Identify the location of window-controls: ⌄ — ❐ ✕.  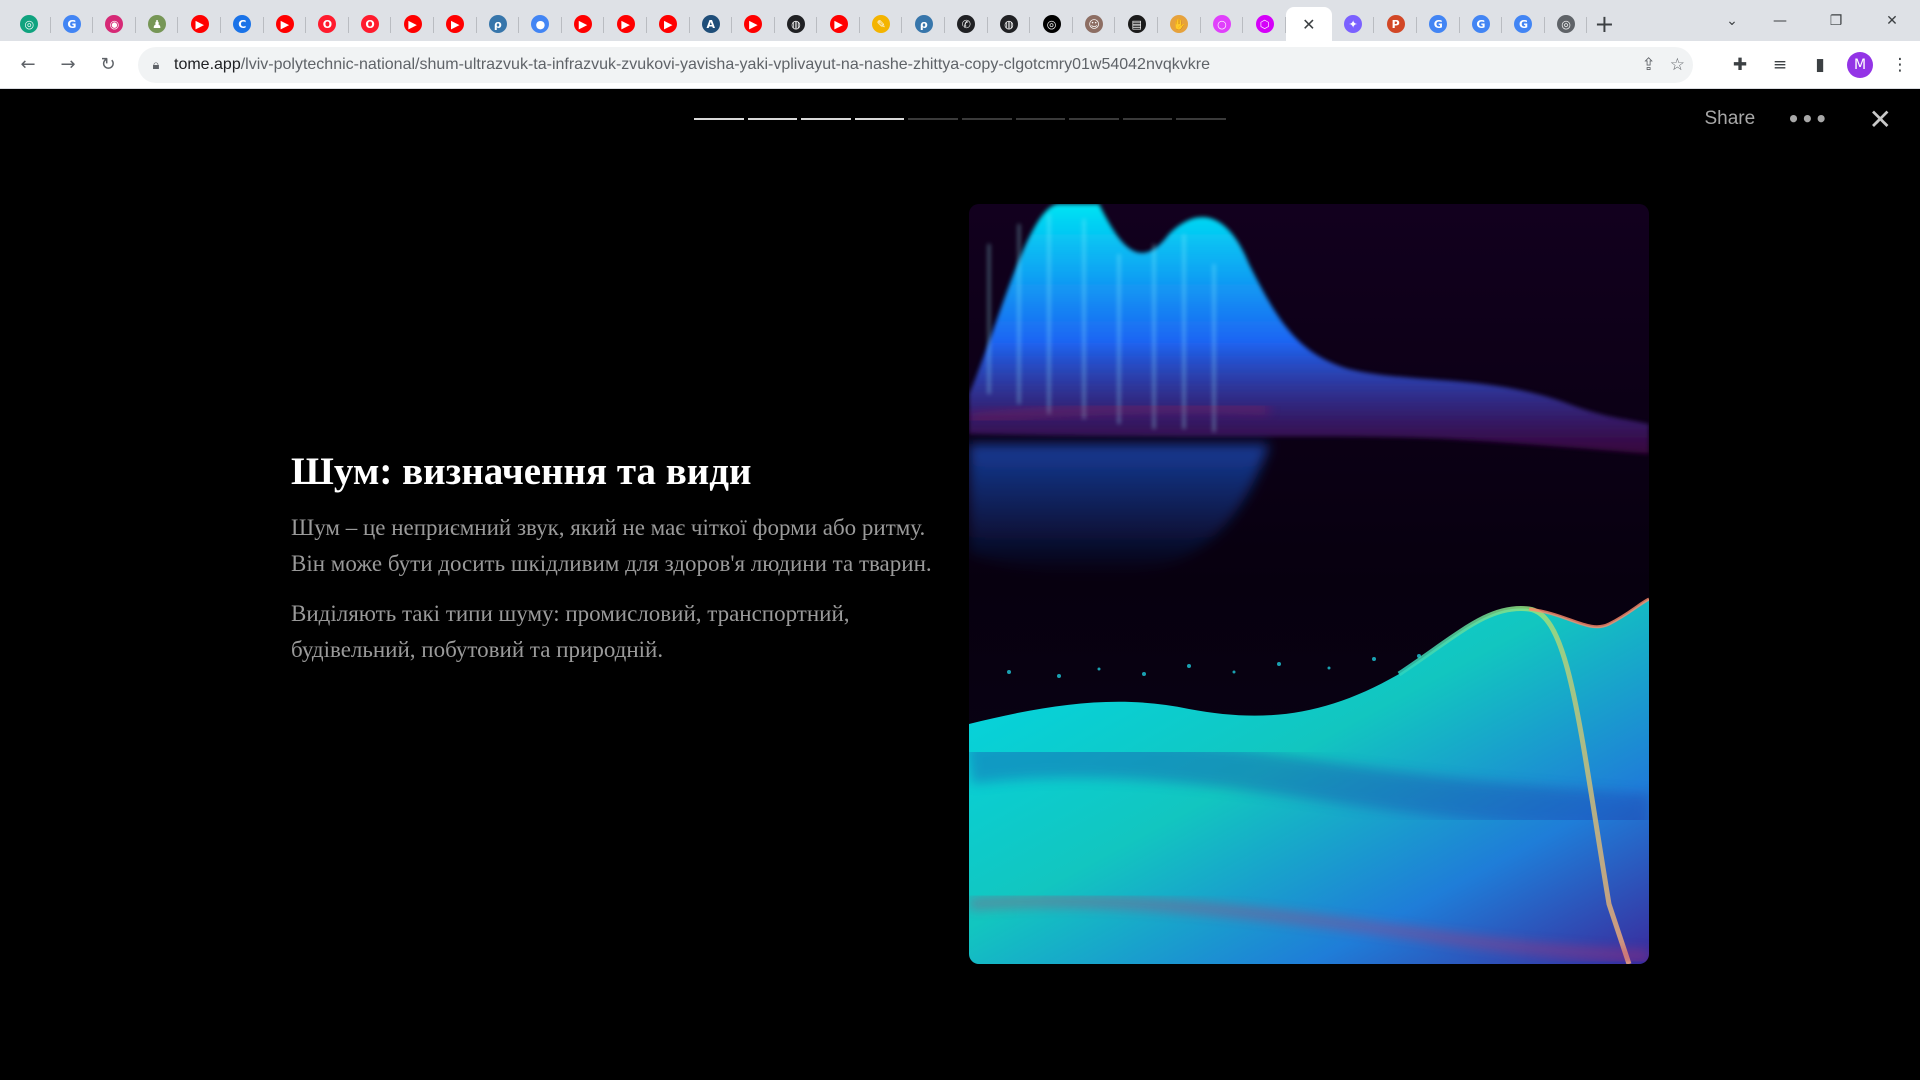
(1816, 20).